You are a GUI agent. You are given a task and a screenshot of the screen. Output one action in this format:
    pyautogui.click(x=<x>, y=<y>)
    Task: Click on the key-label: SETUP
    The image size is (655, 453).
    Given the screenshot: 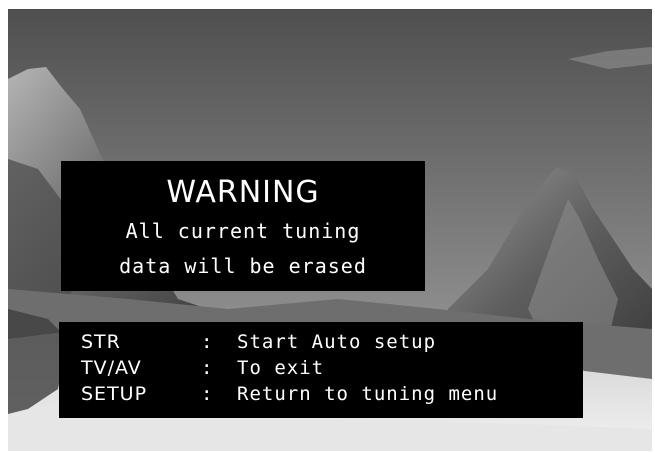 What is the action you would take?
    pyautogui.click(x=114, y=394)
    